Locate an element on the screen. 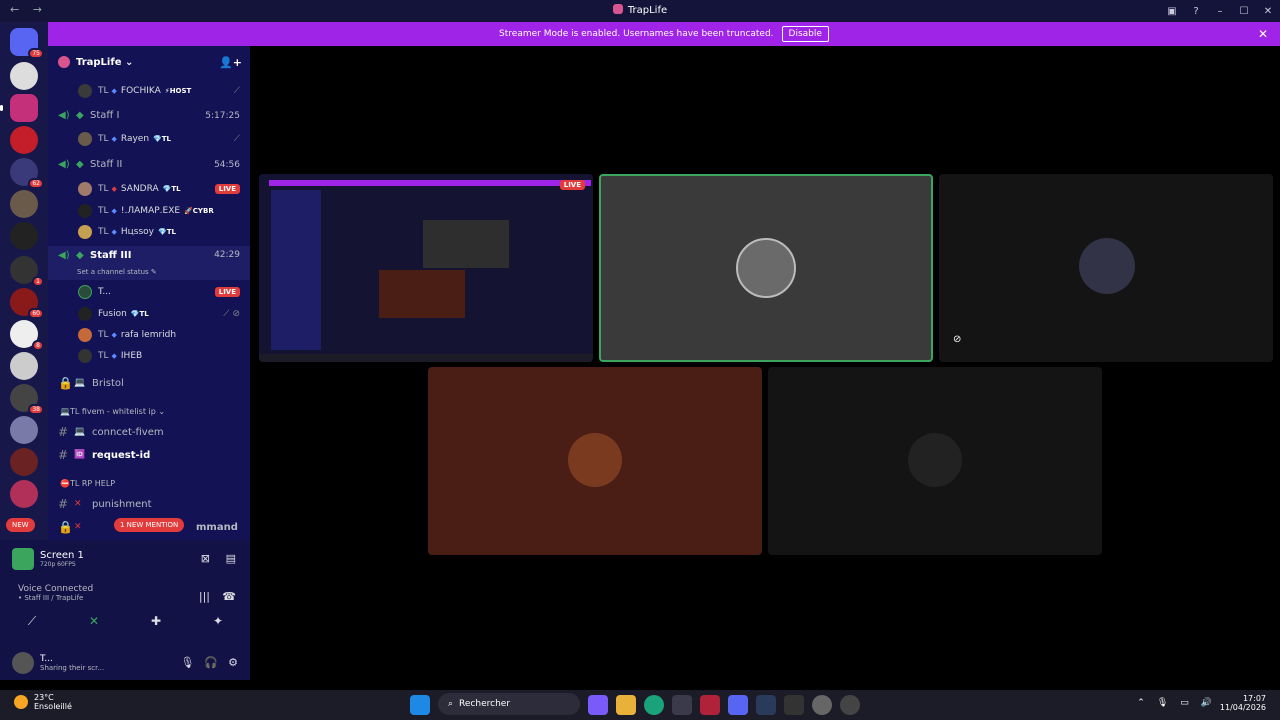  stream-info: Screen 1 720p 60FPS is located at coordinates (48, 559).